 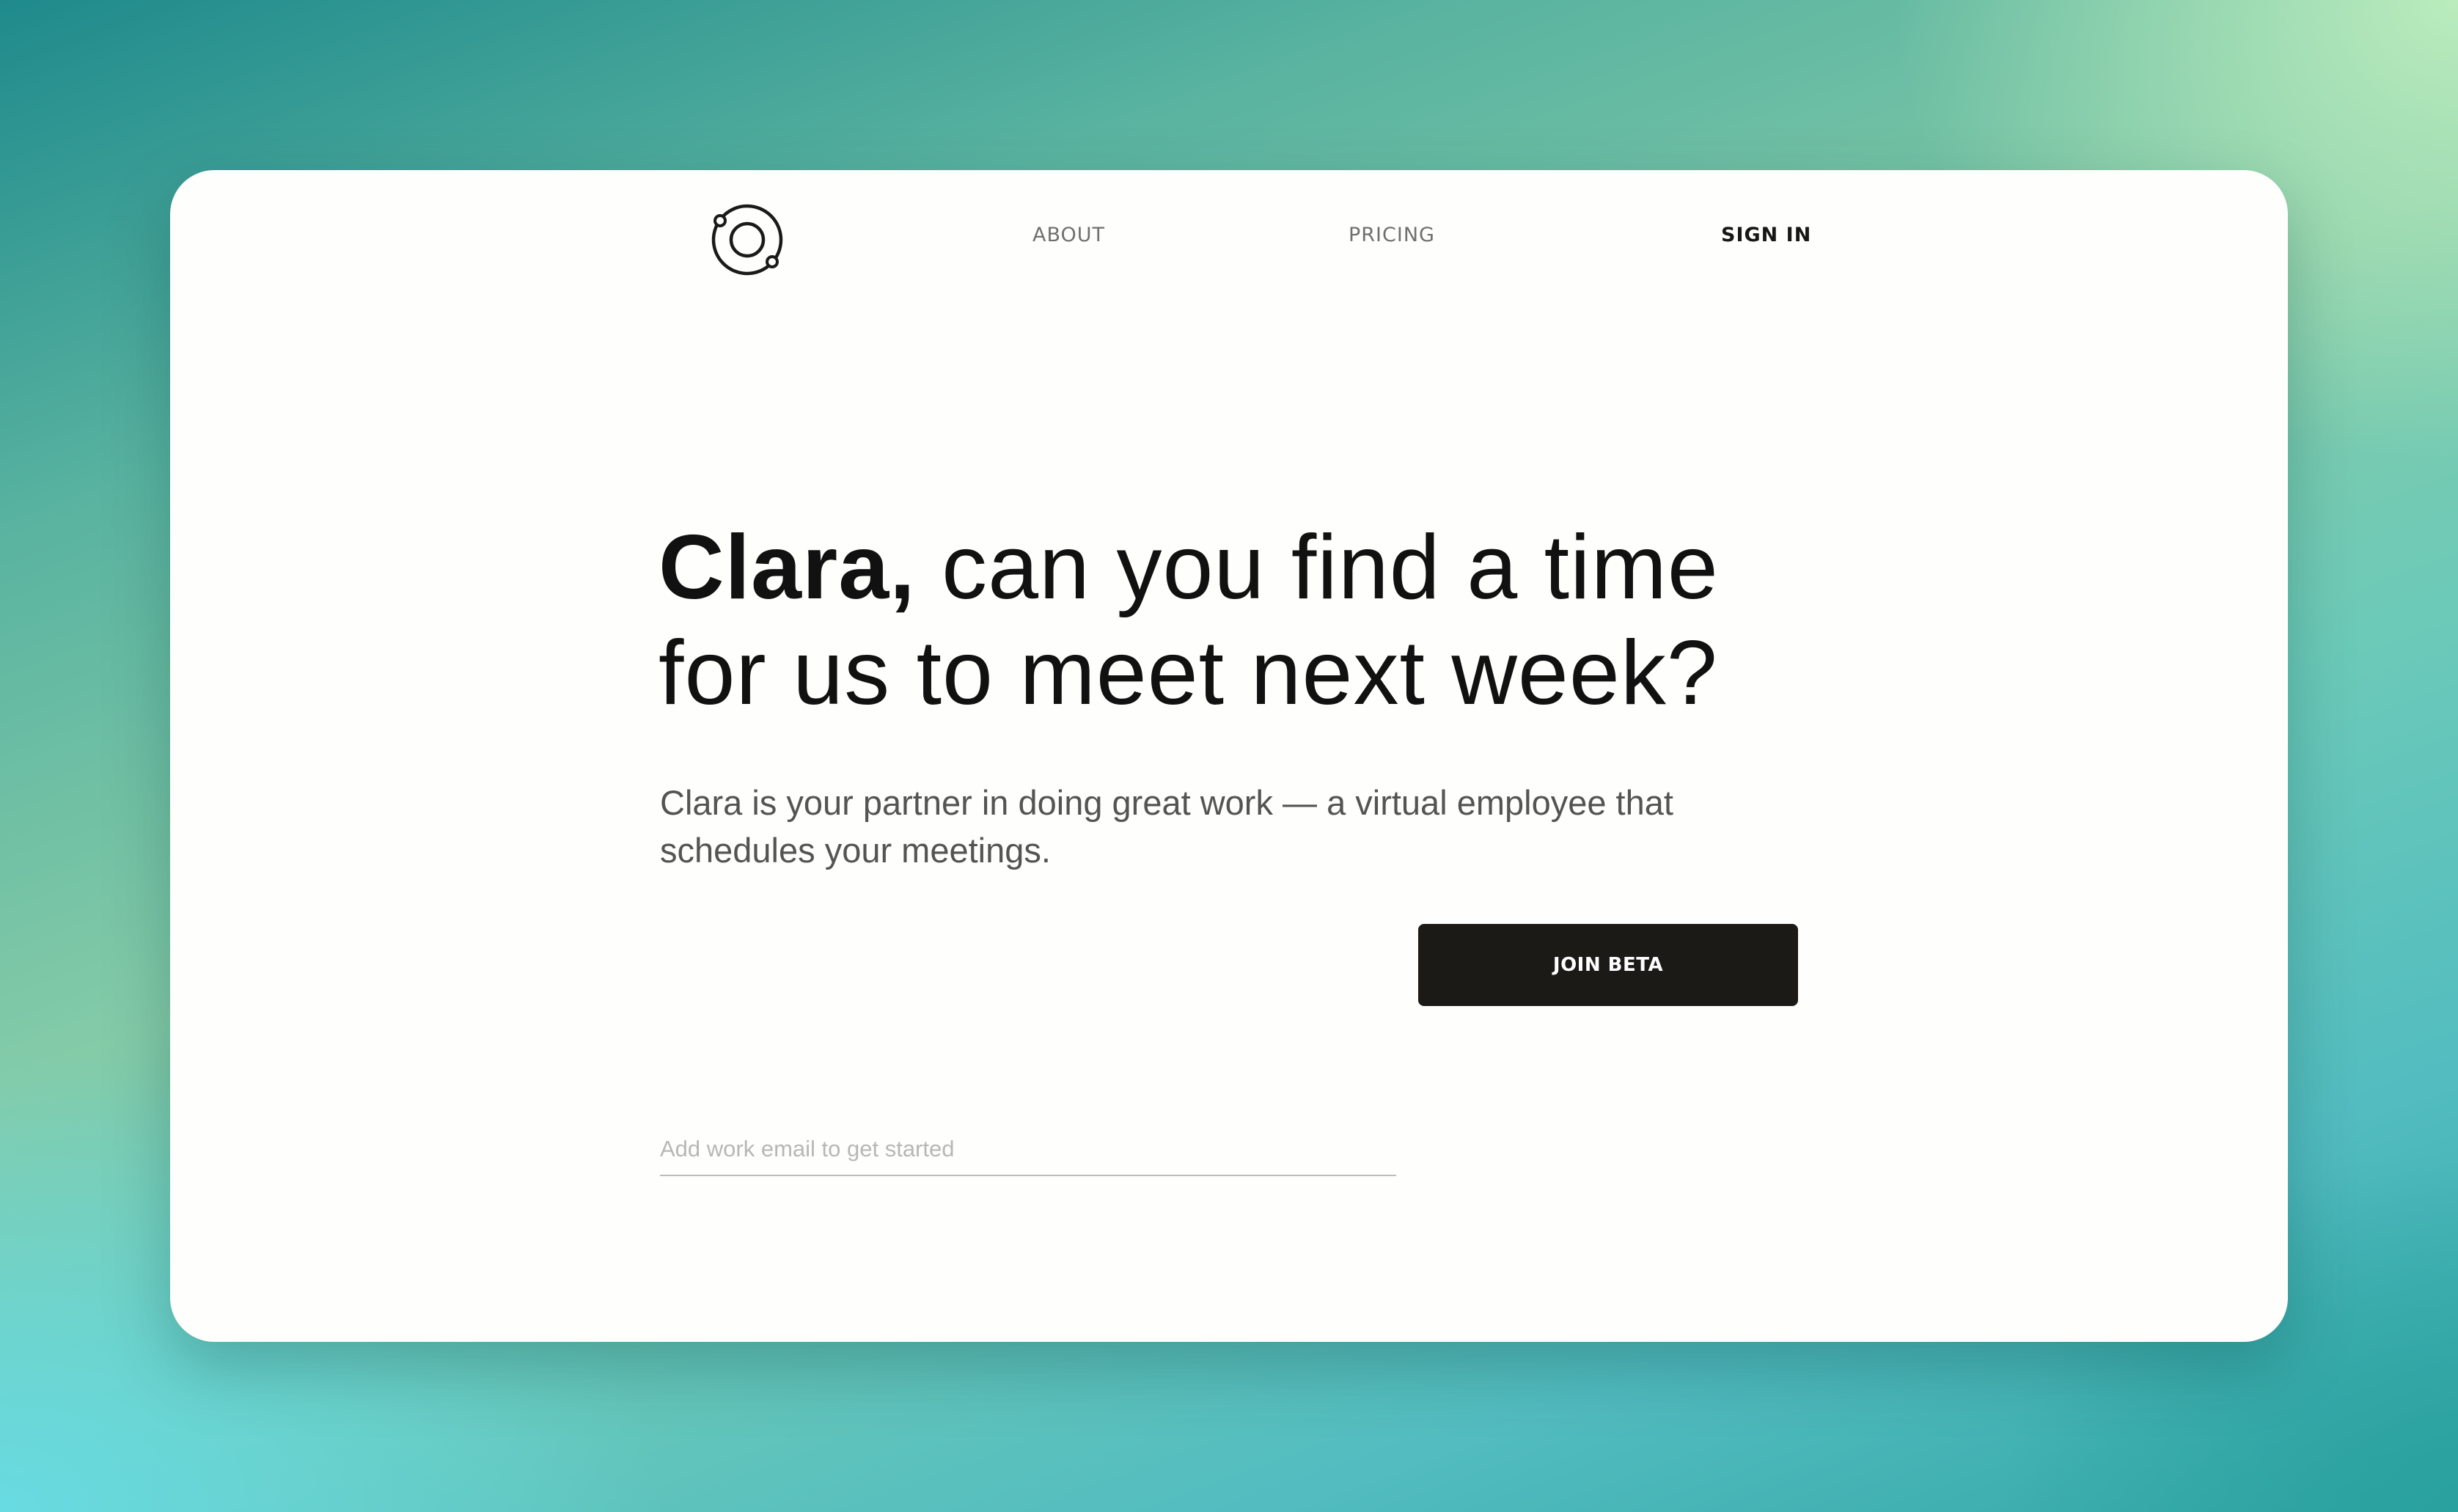 I want to click on nav-about-link: ABOUT, so click(x=1068, y=235).